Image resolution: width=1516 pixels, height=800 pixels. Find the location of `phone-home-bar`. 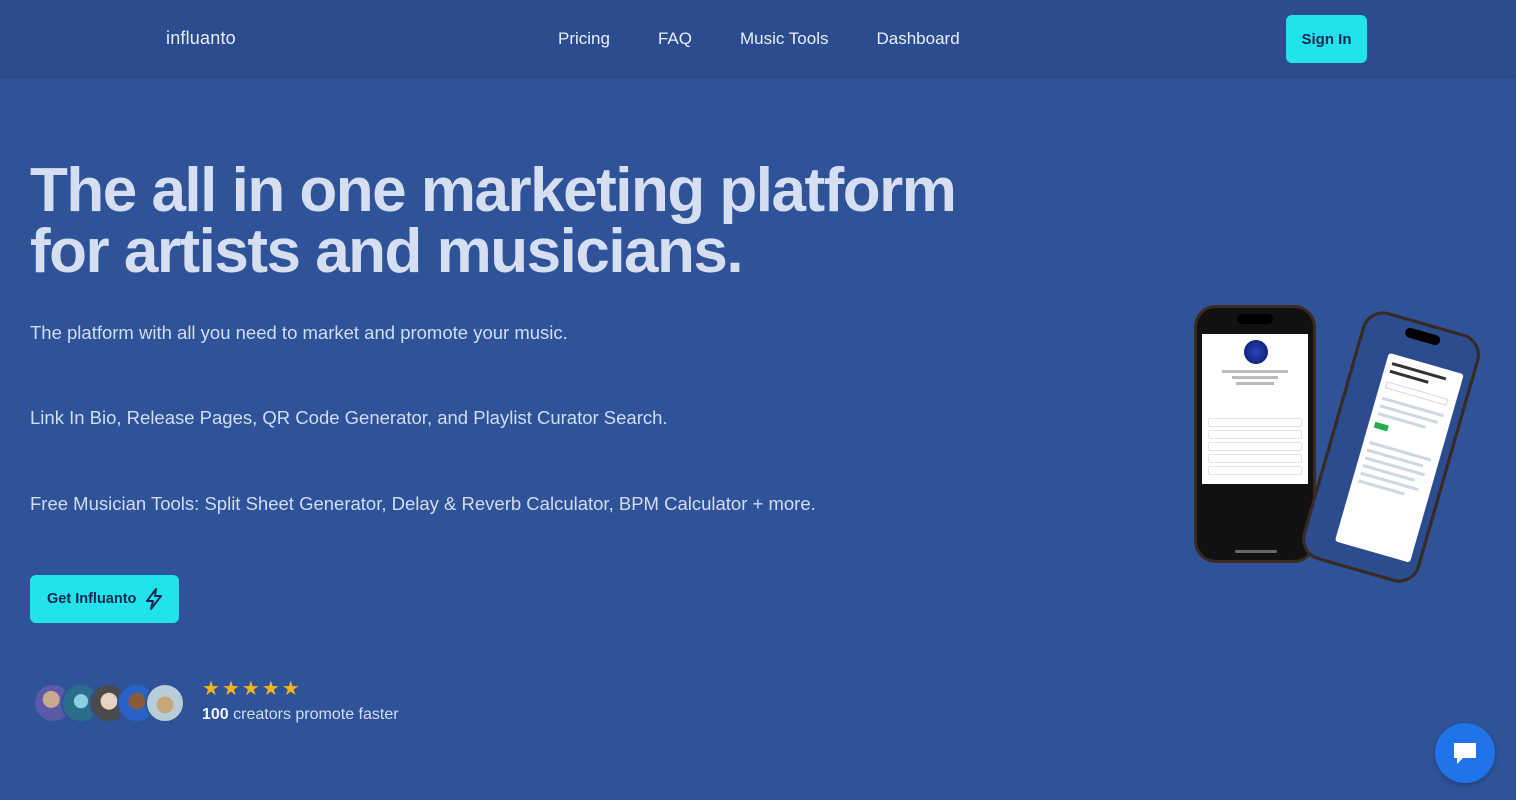

phone-home-bar is located at coordinates (1256, 551).